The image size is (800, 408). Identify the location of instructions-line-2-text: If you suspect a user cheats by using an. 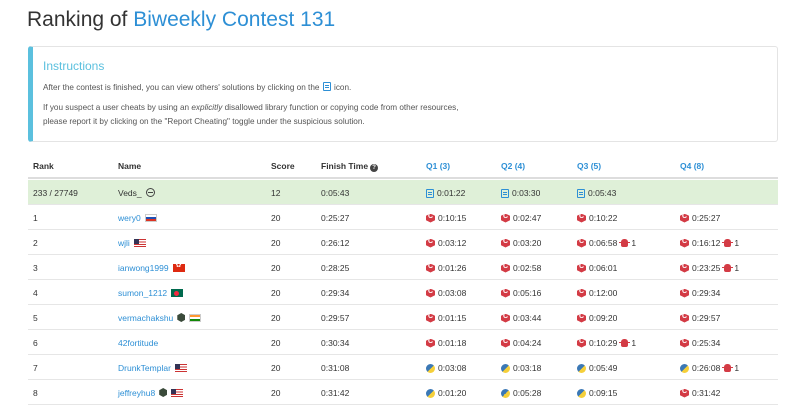
(117, 107).